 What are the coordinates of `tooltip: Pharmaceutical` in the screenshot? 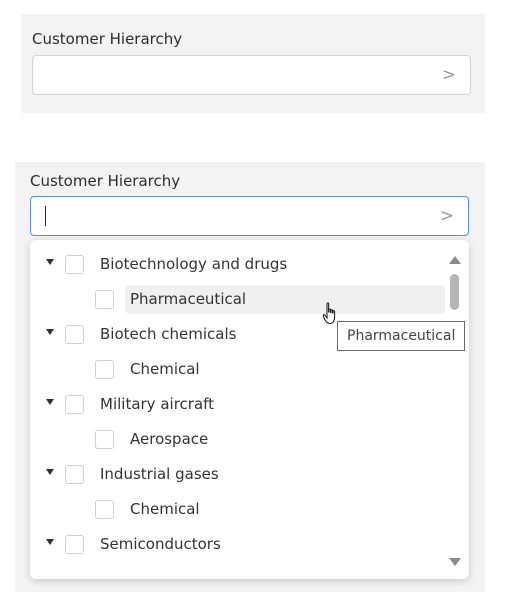 It's located at (401, 336).